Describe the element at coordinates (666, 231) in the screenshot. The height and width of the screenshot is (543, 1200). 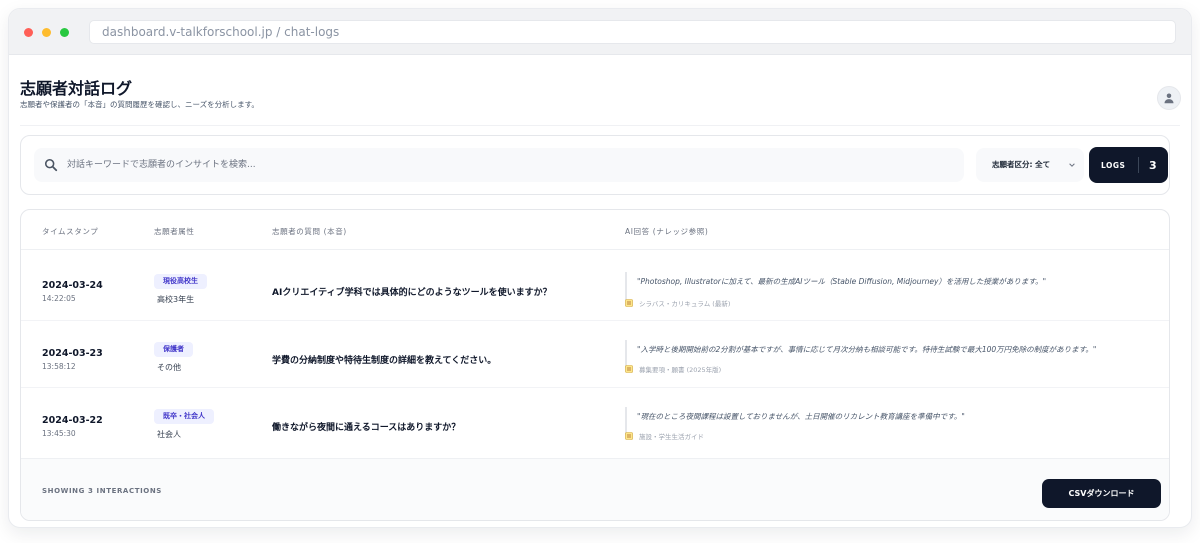
I see `column-header-ai-answer: AI回答 (ナレッジ参照)` at that location.